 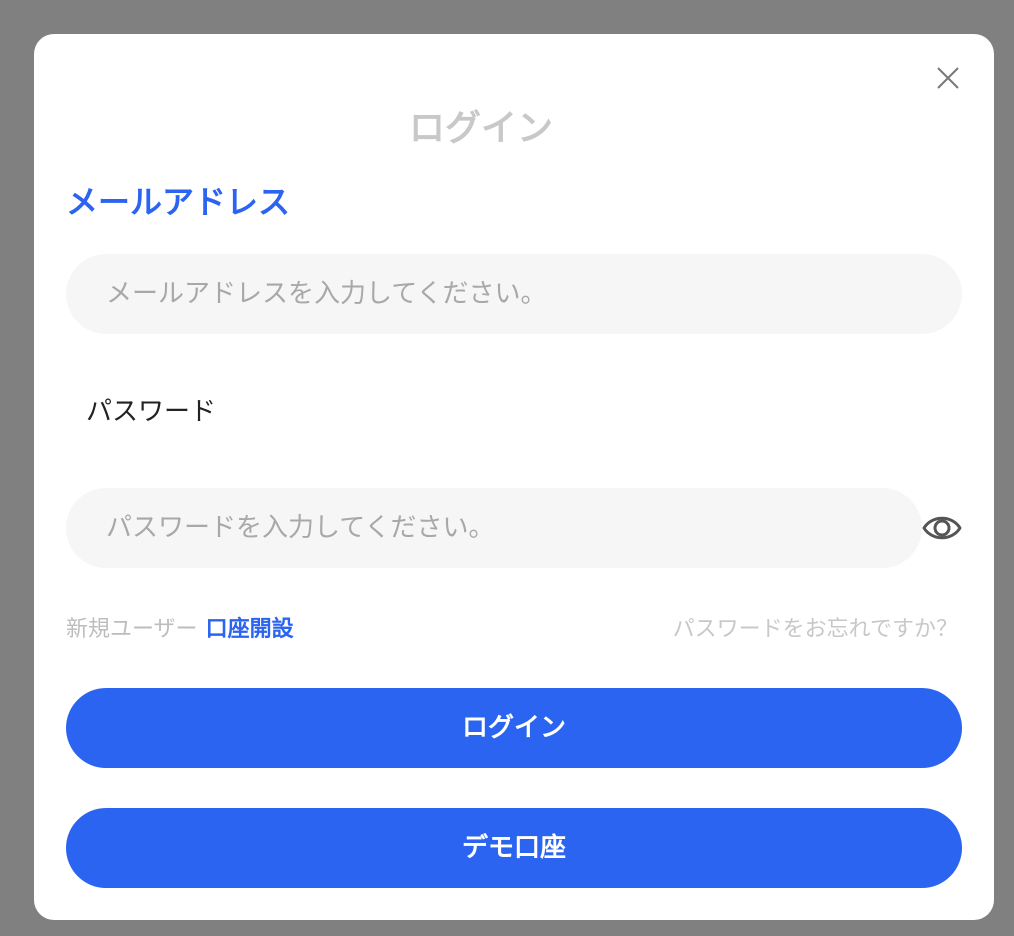 I want to click on new-user-line: 新規ユーザー 口座開設, so click(x=180, y=630).